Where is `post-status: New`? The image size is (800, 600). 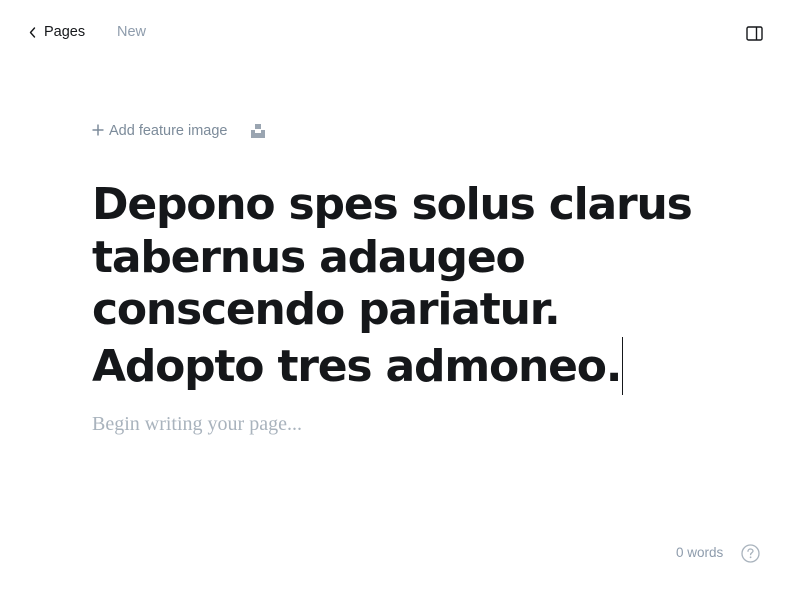 post-status: New is located at coordinates (132, 32).